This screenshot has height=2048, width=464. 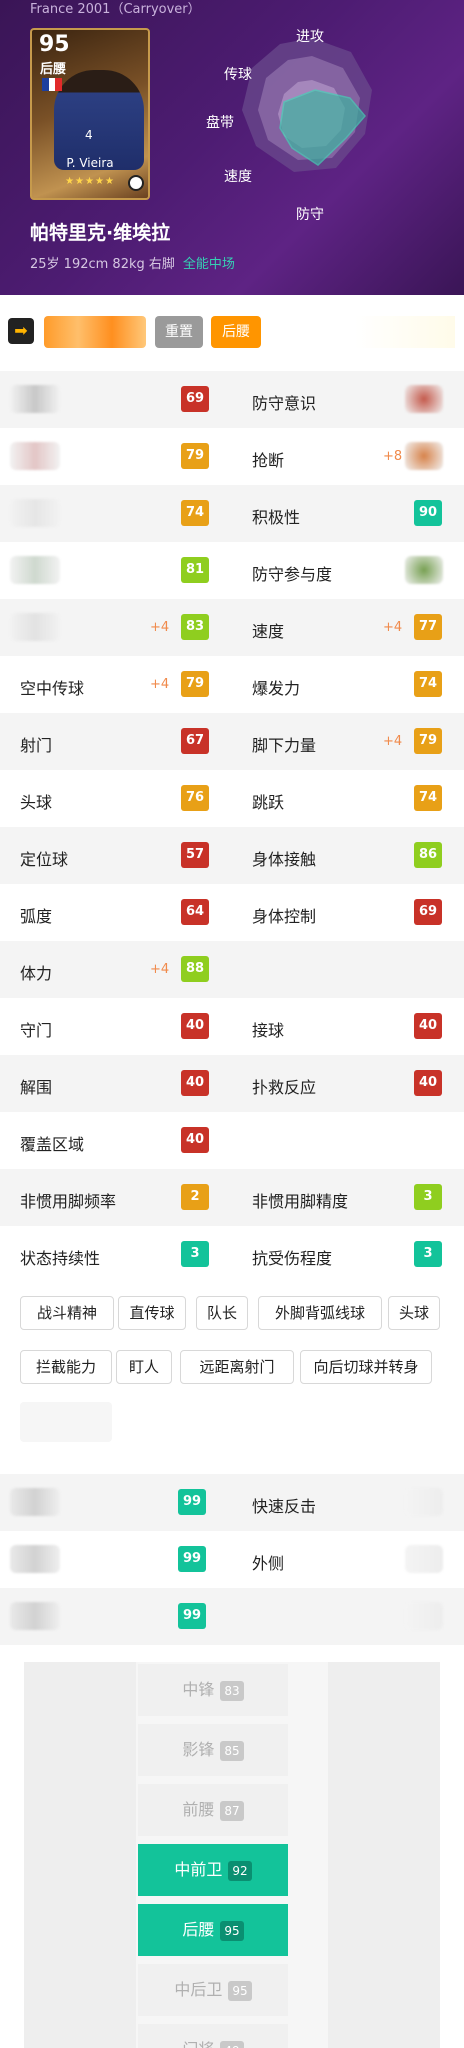 What do you see at coordinates (268, 1563) in the screenshot?
I see `playstyle-name: 外侧` at bounding box center [268, 1563].